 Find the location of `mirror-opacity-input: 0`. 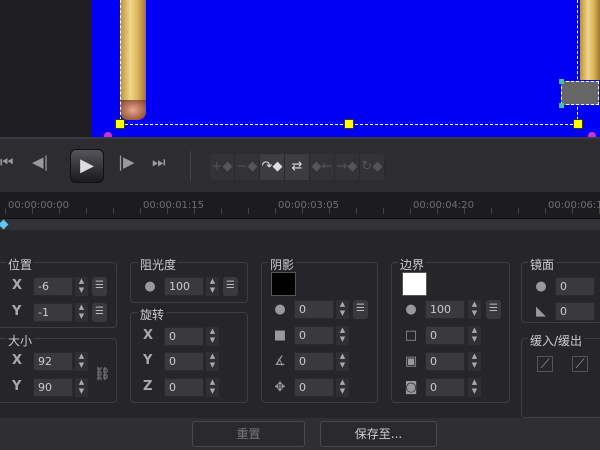

mirror-opacity-input: 0 is located at coordinates (575, 286).